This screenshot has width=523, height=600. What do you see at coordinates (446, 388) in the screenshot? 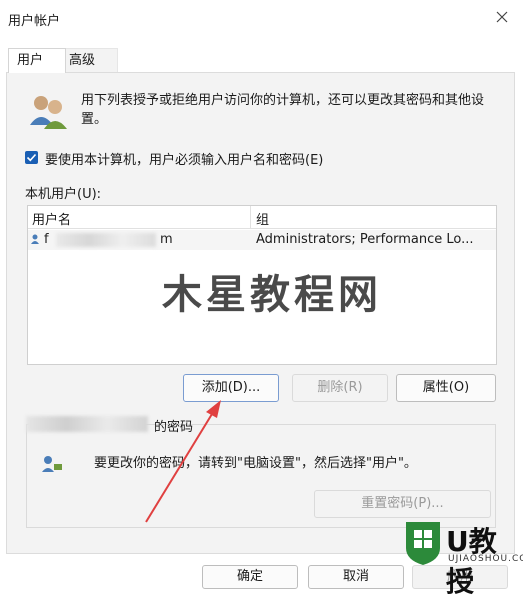
I see `properties-button: 属性(O)` at bounding box center [446, 388].